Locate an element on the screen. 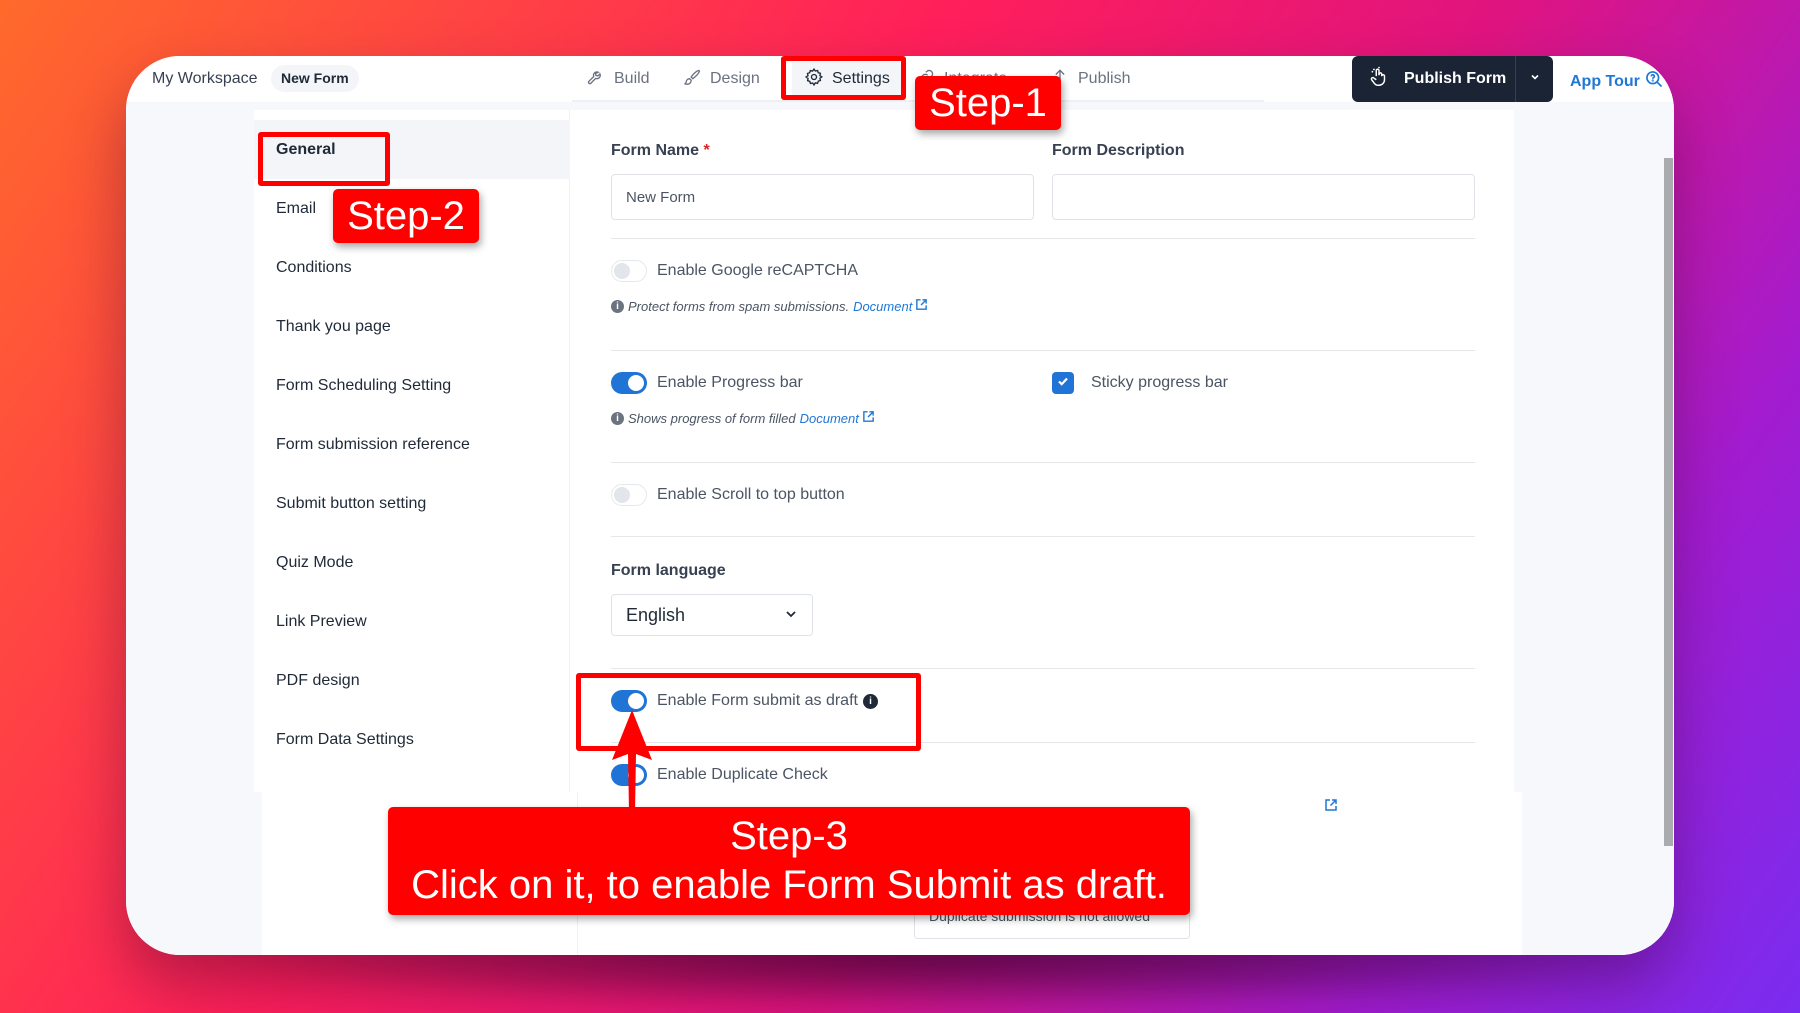 This screenshot has width=1800, height=1013. wrench-icon is located at coordinates (596, 79).